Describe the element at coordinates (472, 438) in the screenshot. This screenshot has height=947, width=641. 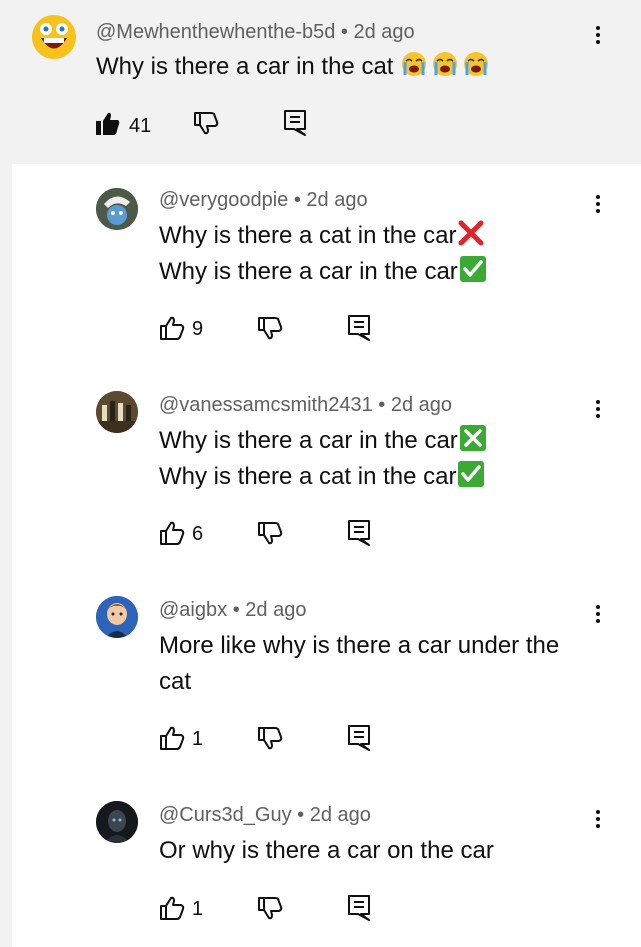
I see `cross-mark-green-icon` at that location.